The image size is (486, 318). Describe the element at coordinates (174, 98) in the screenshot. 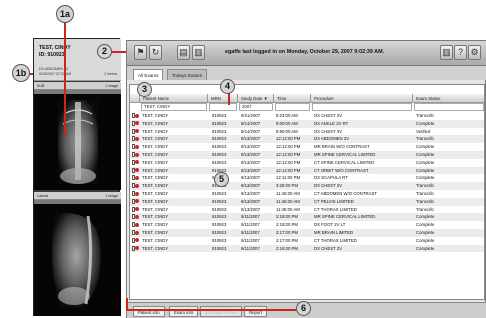

I see `column-header-patient-name: Patient Name` at that location.